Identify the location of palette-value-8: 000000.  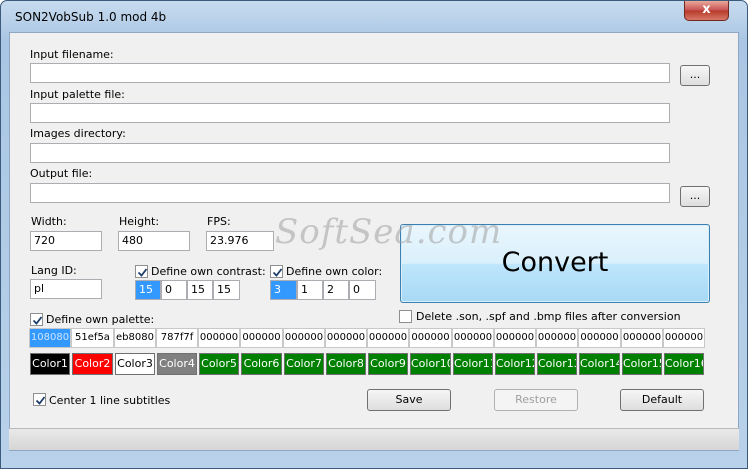
(346, 338).